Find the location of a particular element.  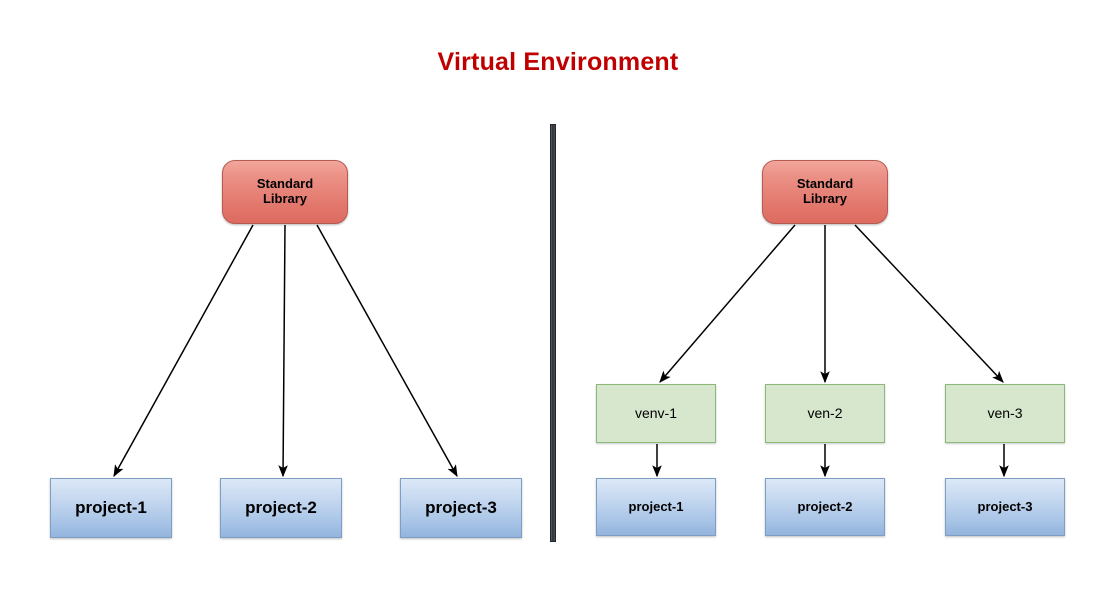

venv-2-label: ven-2 is located at coordinates (825, 413).